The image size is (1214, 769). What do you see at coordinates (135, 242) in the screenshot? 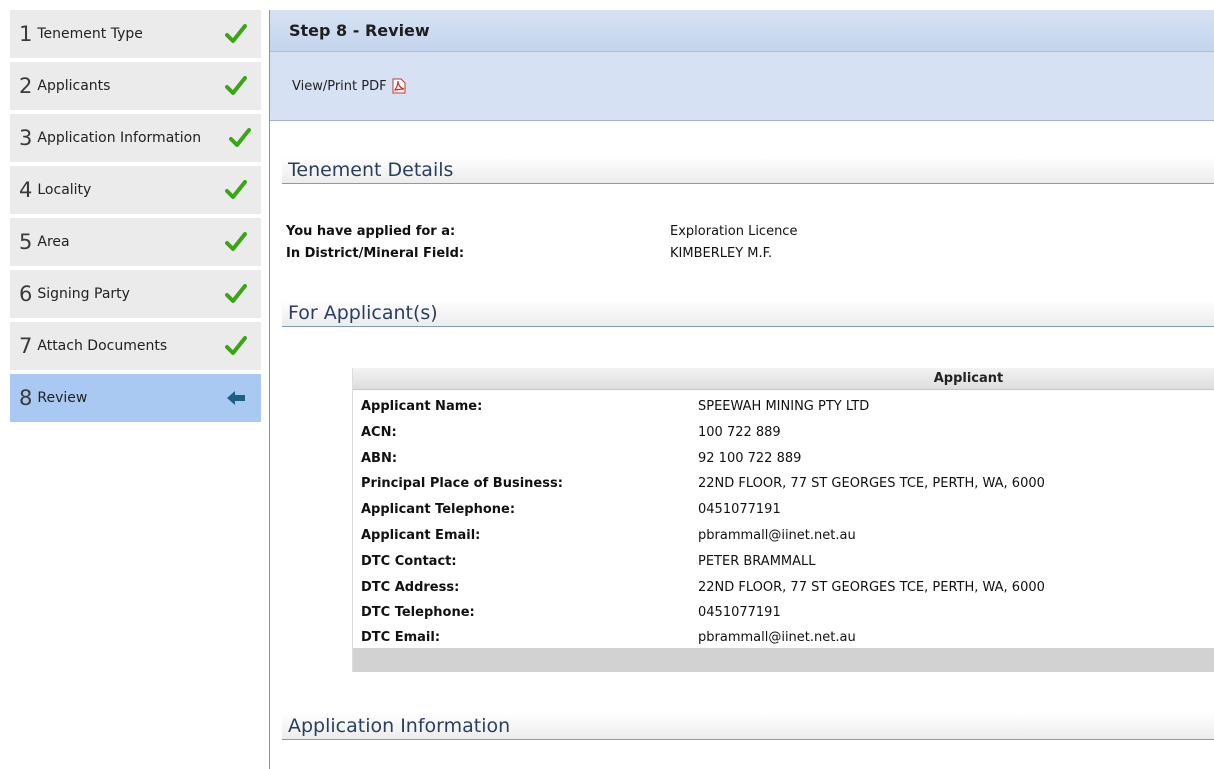
I see `step-area: 5 Area` at bounding box center [135, 242].